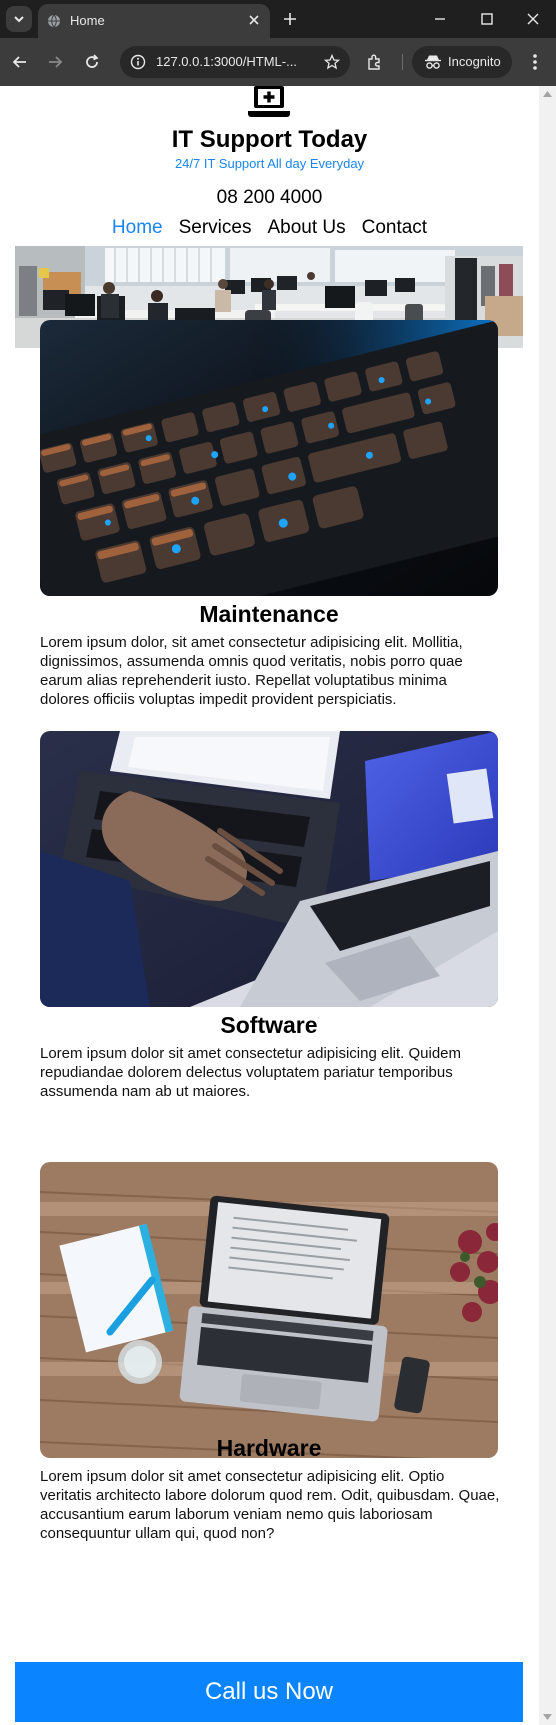 Image resolution: width=556 pixels, height=1725 pixels. I want to click on site-title: IT Support Today, so click(269, 139).